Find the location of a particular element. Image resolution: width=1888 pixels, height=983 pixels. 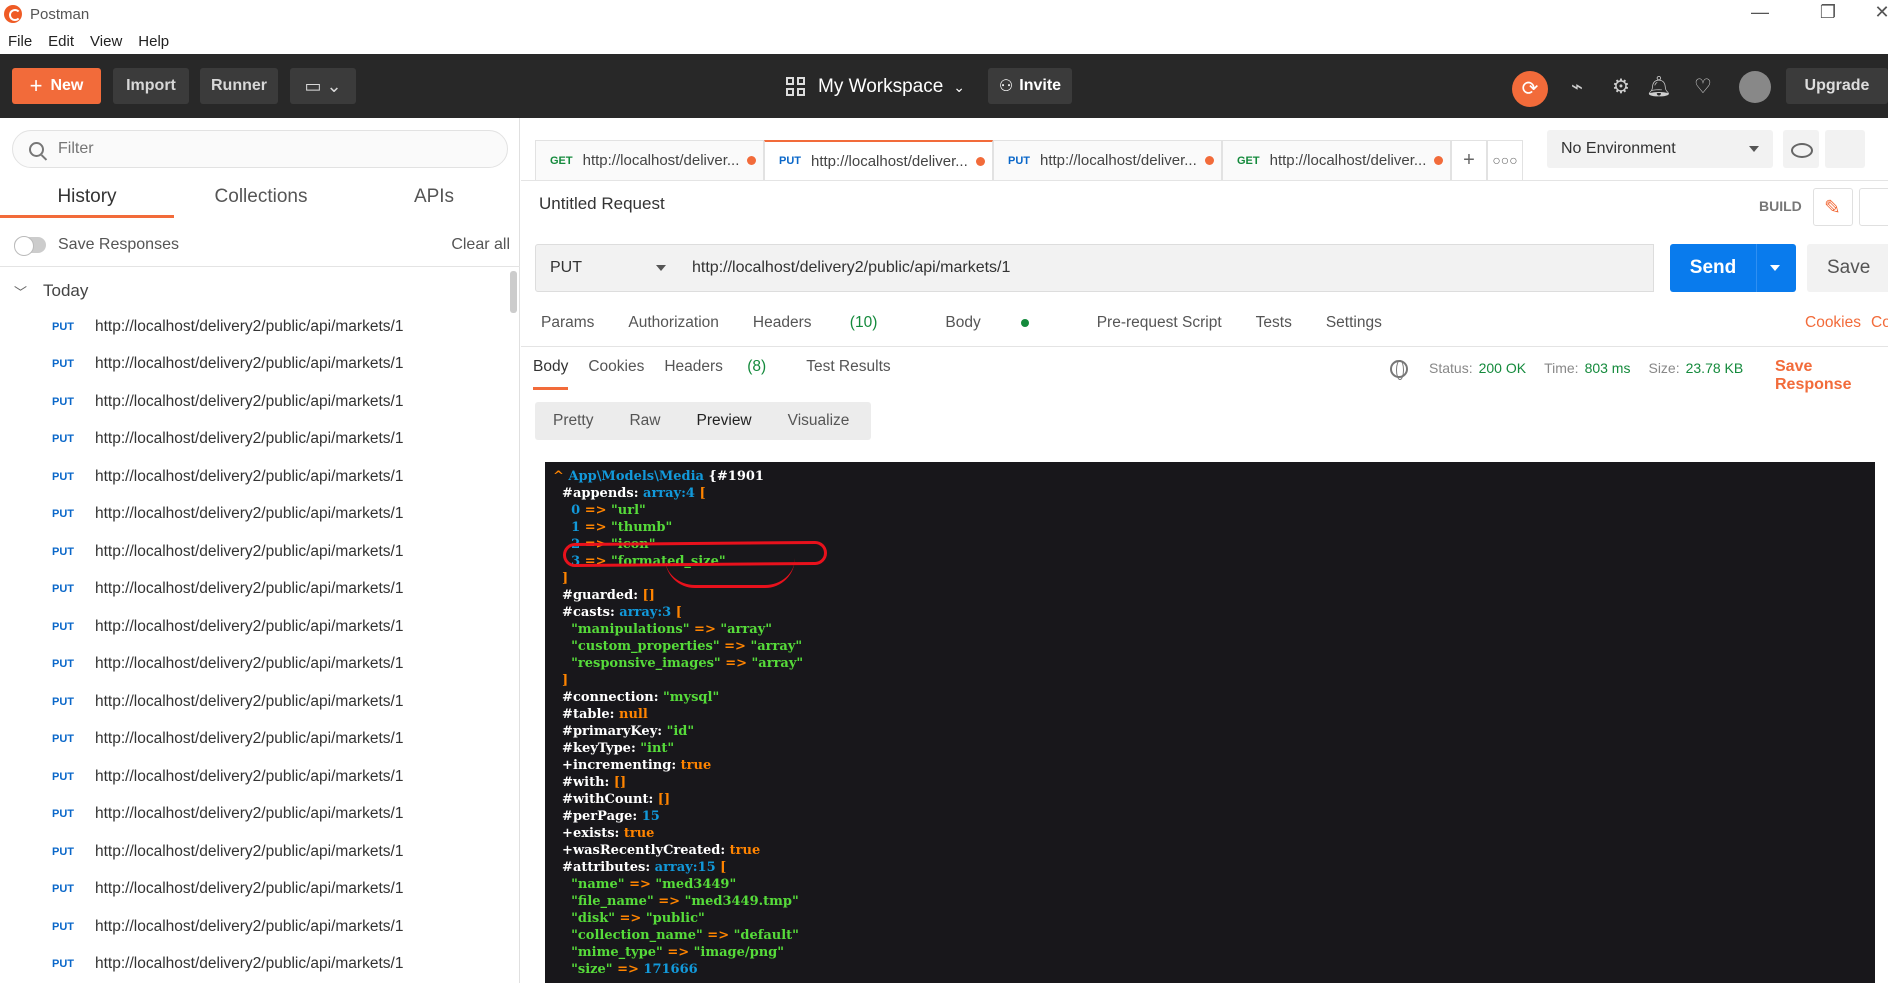

clear-all-button: Clear all is located at coordinates (480, 245).